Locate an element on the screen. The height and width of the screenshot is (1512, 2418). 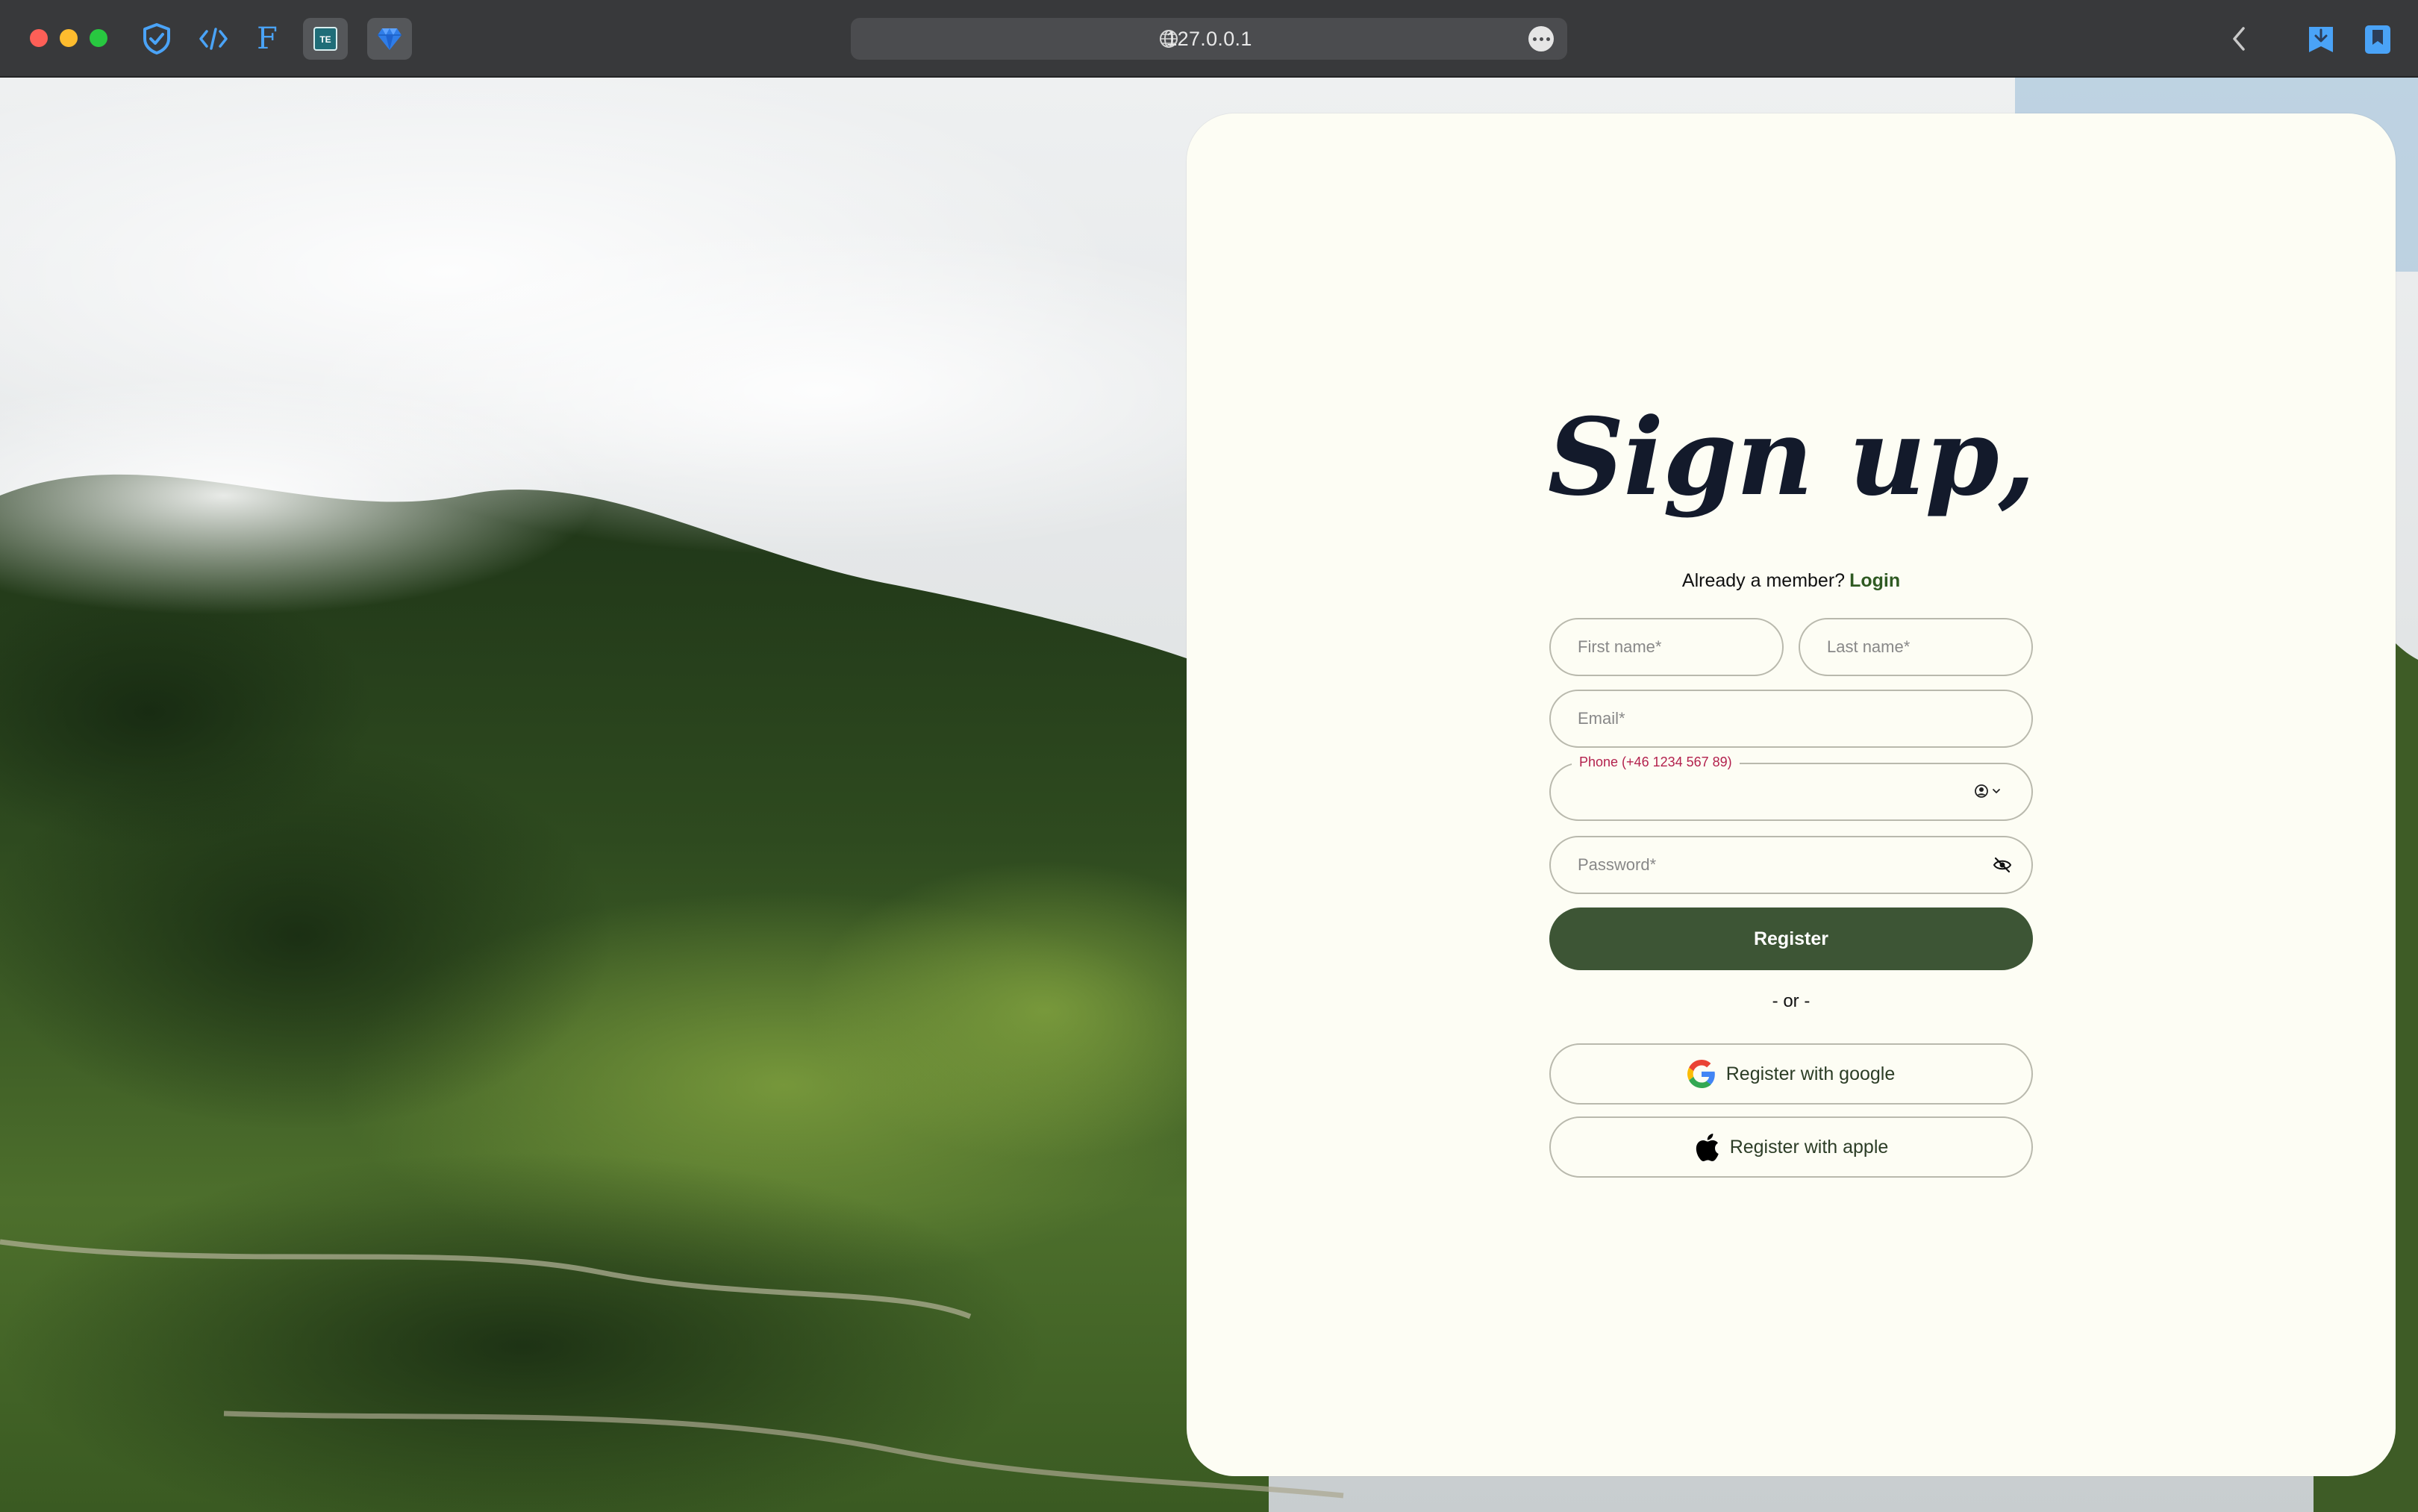
gem-icon is located at coordinates (390, 39).